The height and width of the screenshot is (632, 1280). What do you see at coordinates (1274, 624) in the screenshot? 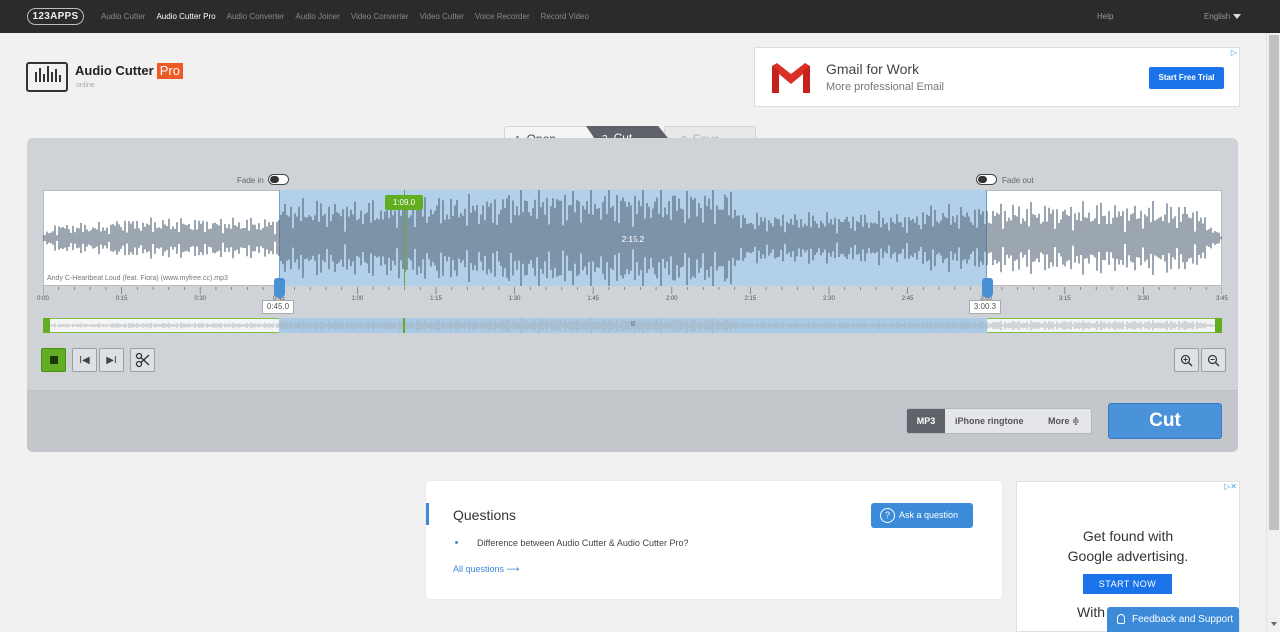
I see `scroll-down-arrow-icon` at bounding box center [1274, 624].